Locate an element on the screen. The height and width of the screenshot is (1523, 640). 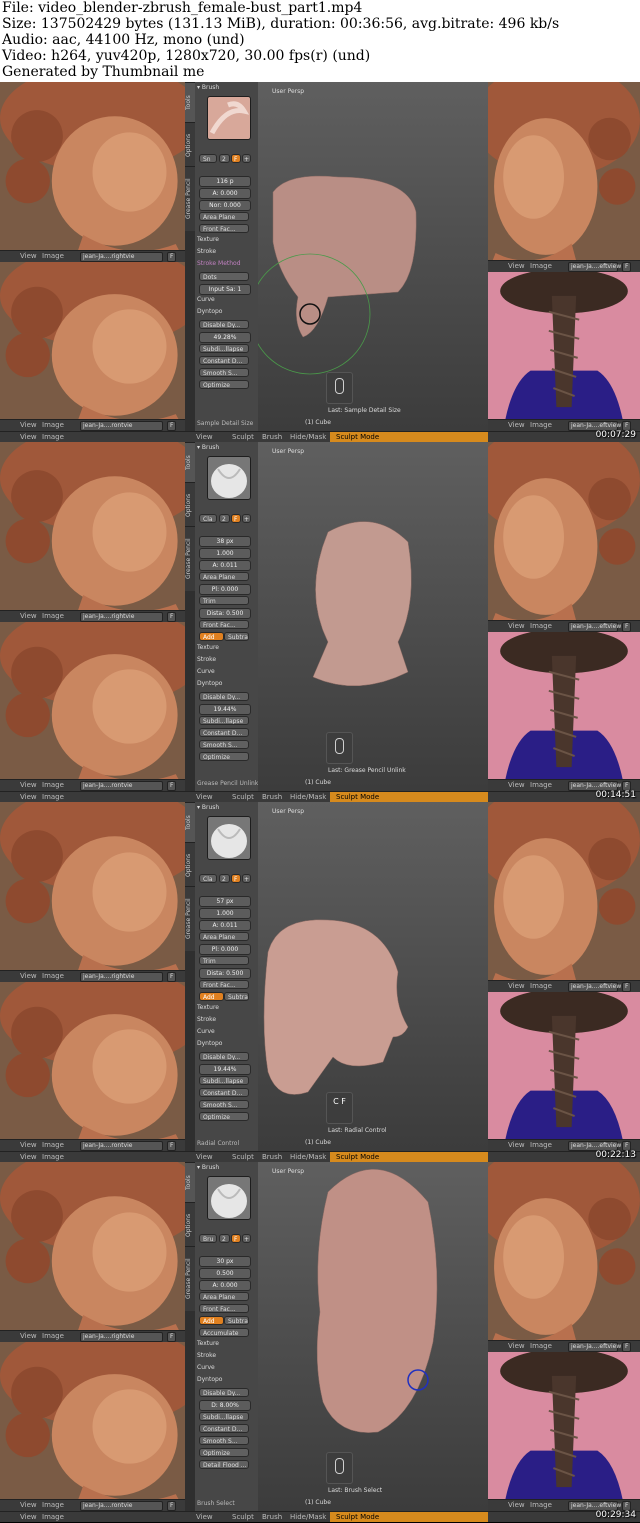
operator-panel-header: Grease Pencil Unlink is located at coordinates (227, 783).